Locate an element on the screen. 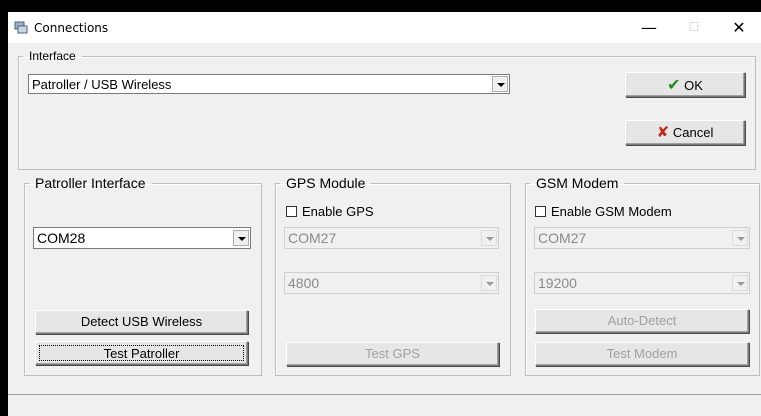 This screenshot has height=416, width=761. gsm-baud-value: 19200 is located at coordinates (557, 283).